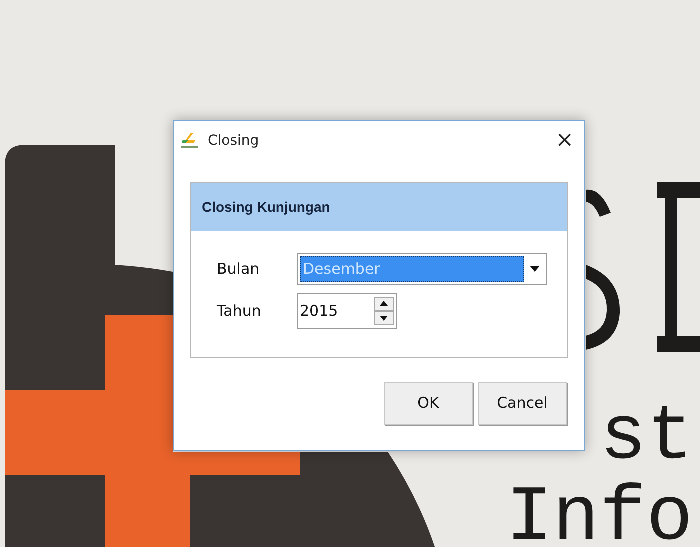  Describe the element at coordinates (600, 513) in the screenshot. I see `logo-text: Info` at that location.